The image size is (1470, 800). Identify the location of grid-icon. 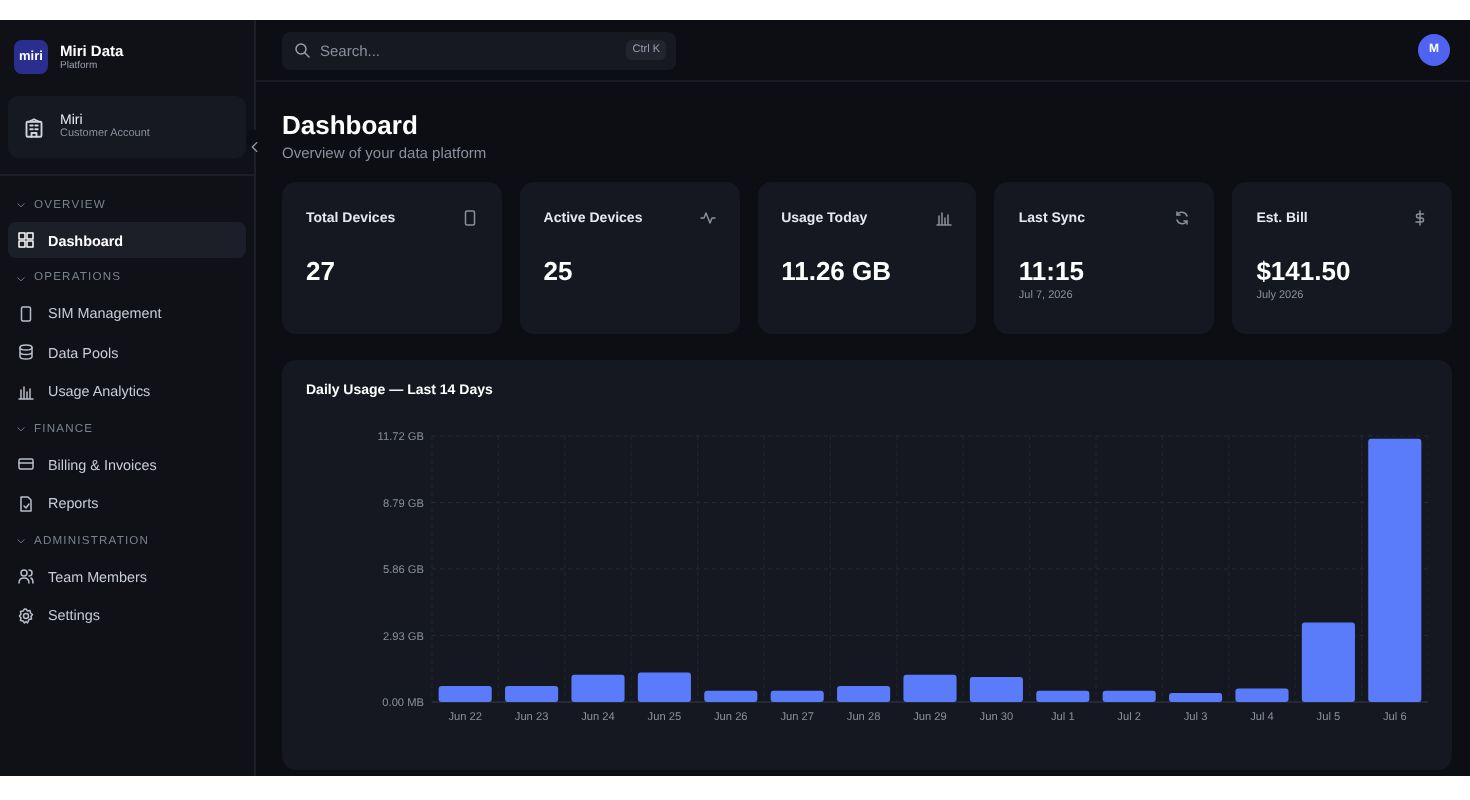
(26, 240).